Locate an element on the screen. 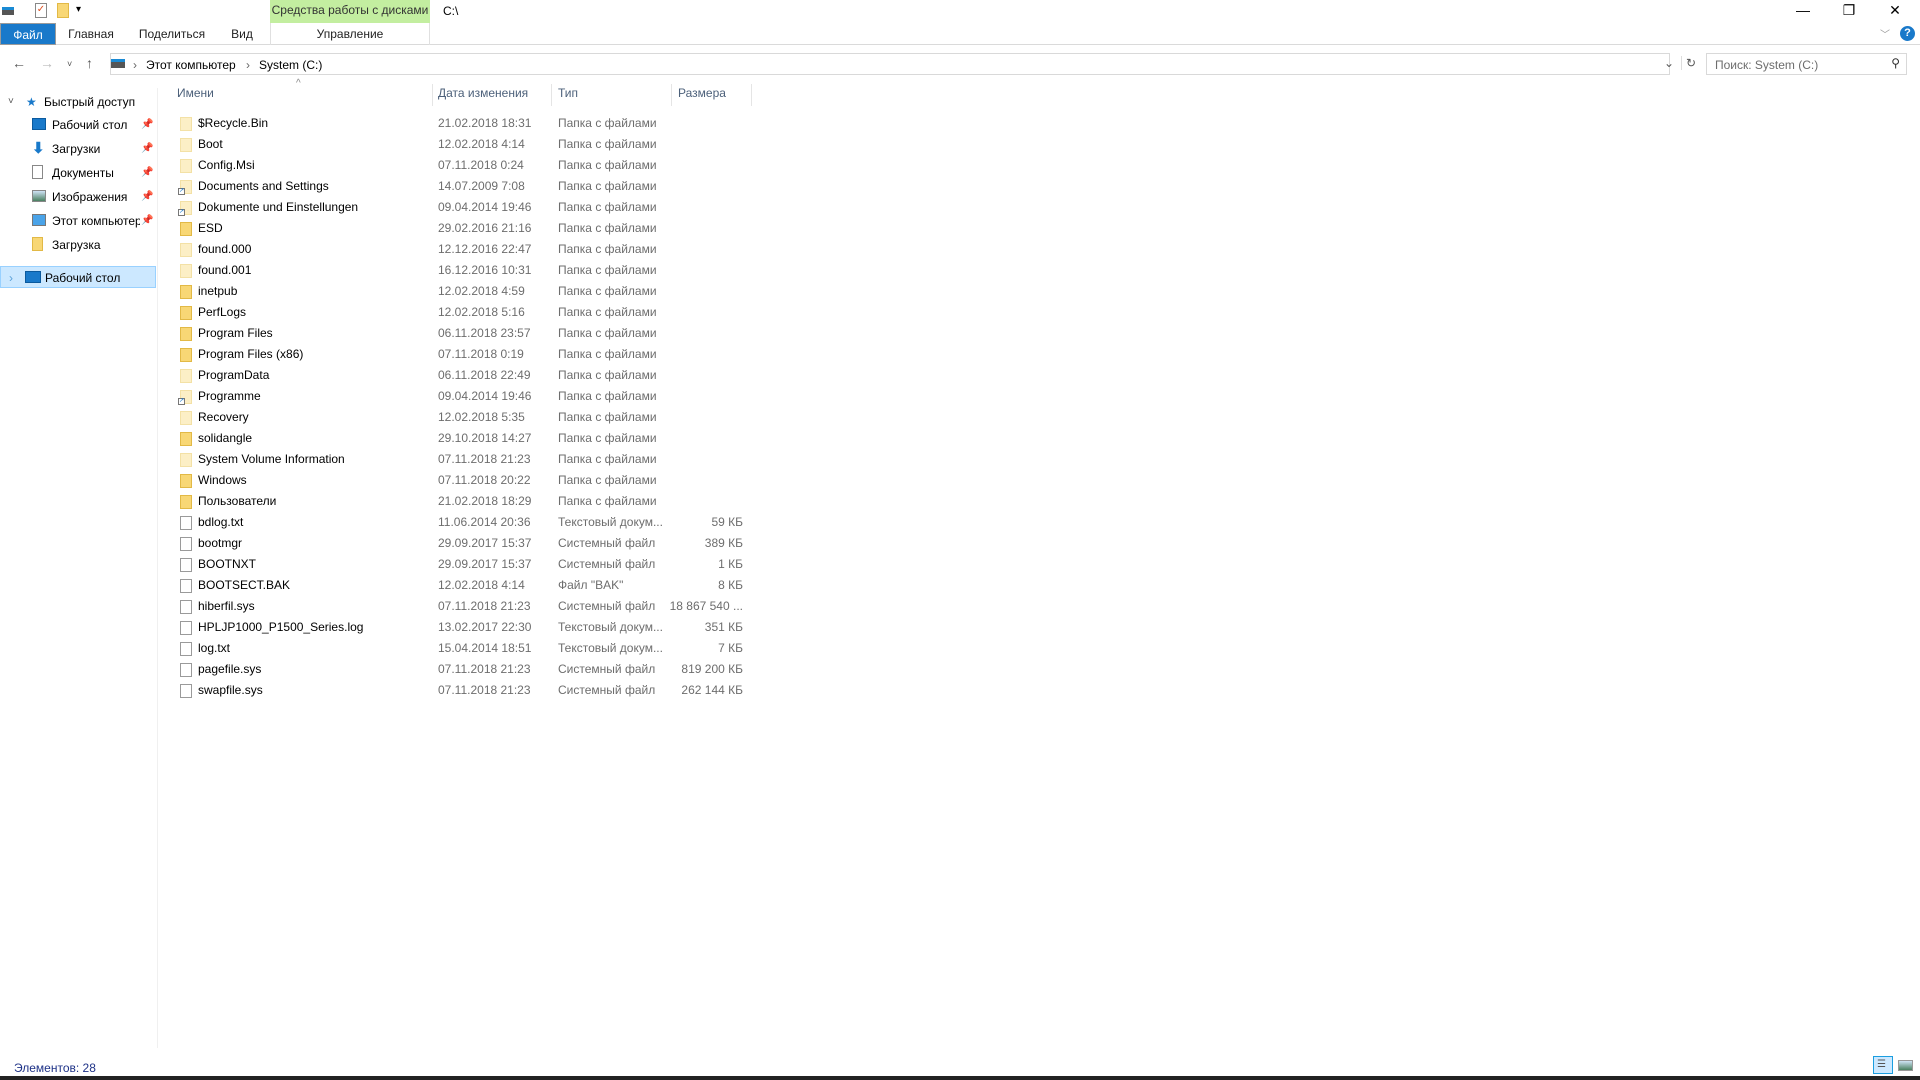  restore-button: ❐ is located at coordinates (1849, 11).